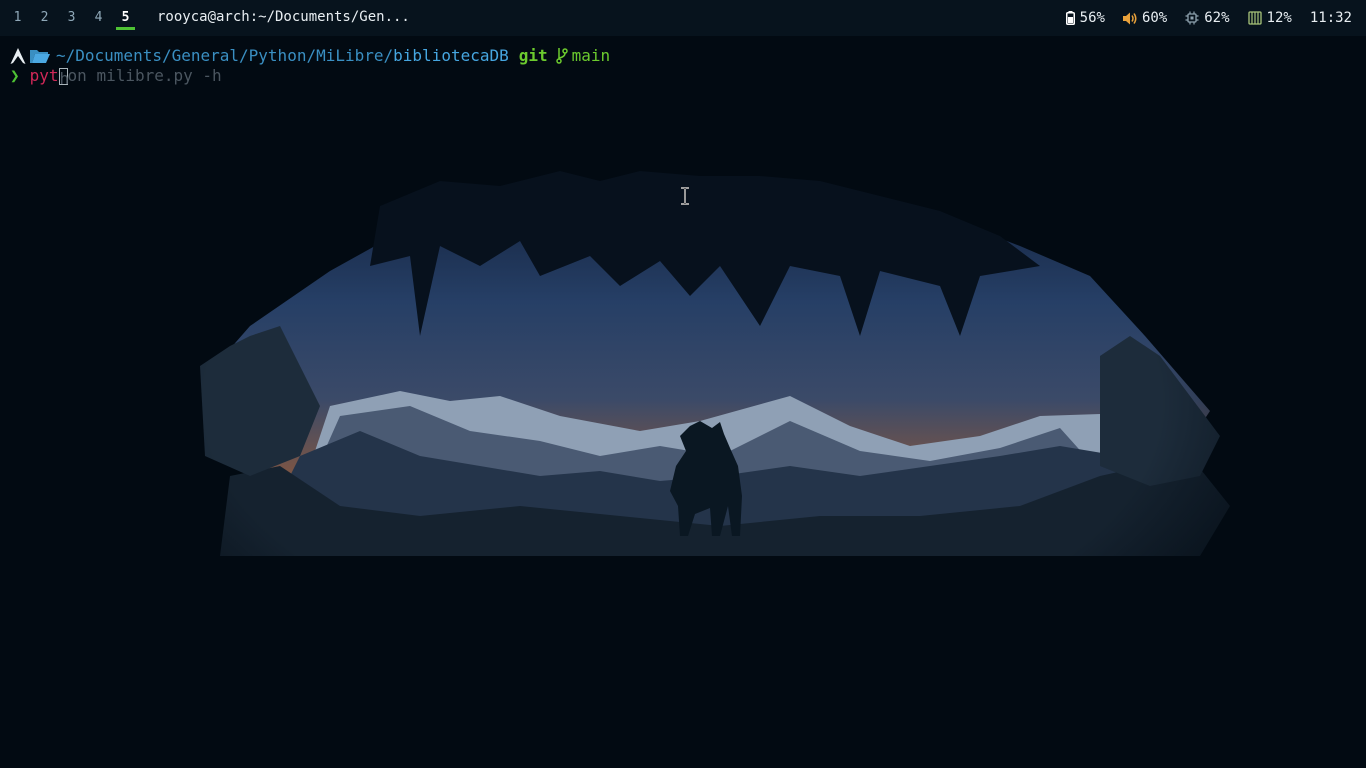 This screenshot has height=768, width=1366. Describe the element at coordinates (1129, 18) in the screenshot. I see `volume-icon` at that location.